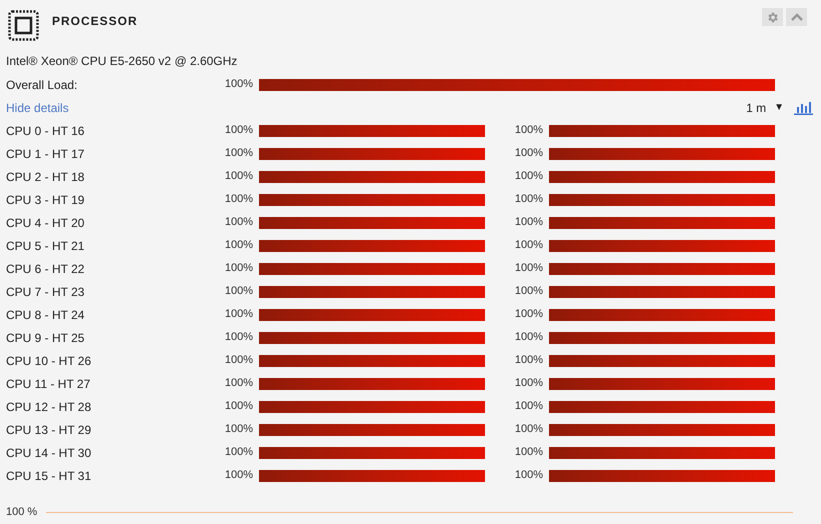 This screenshot has width=821, height=524. I want to click on chevron-up-icon, so click(796, 17).